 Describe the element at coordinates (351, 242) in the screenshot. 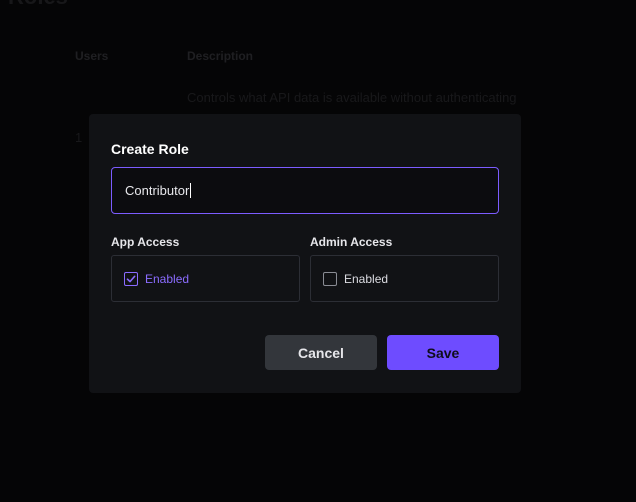

I see `admin-access-label: Admin Access` at that location.